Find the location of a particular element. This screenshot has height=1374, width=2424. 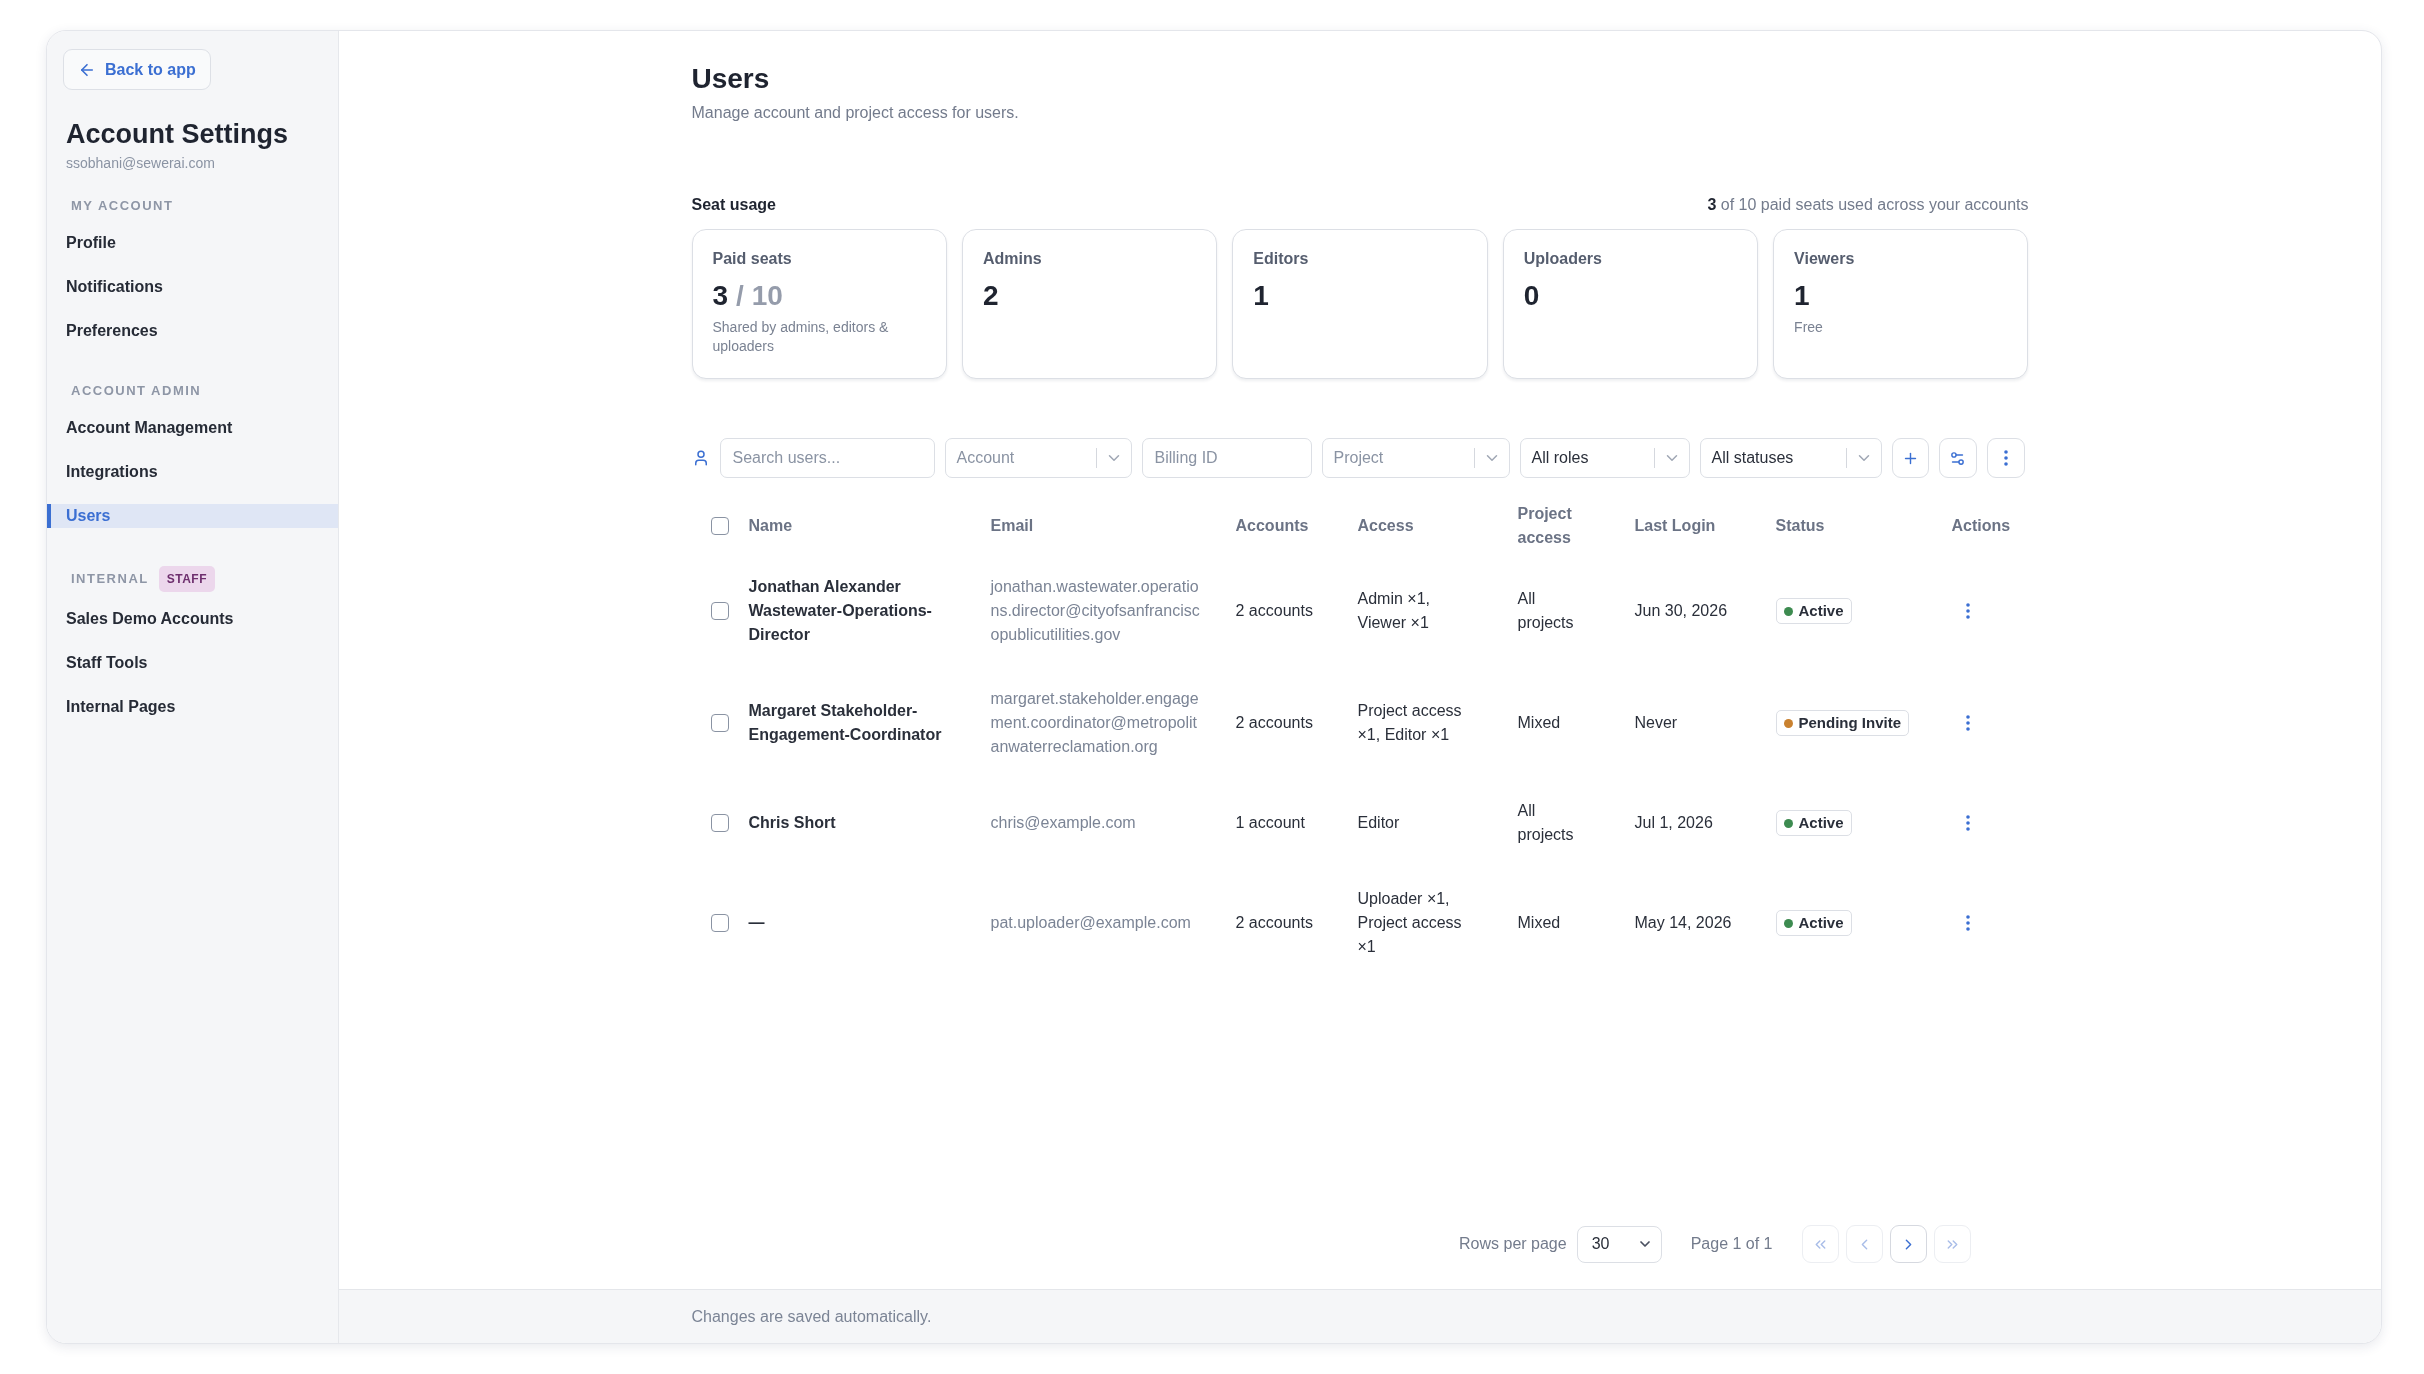

card-label: Viewers is located at coordinates (1824, 259).